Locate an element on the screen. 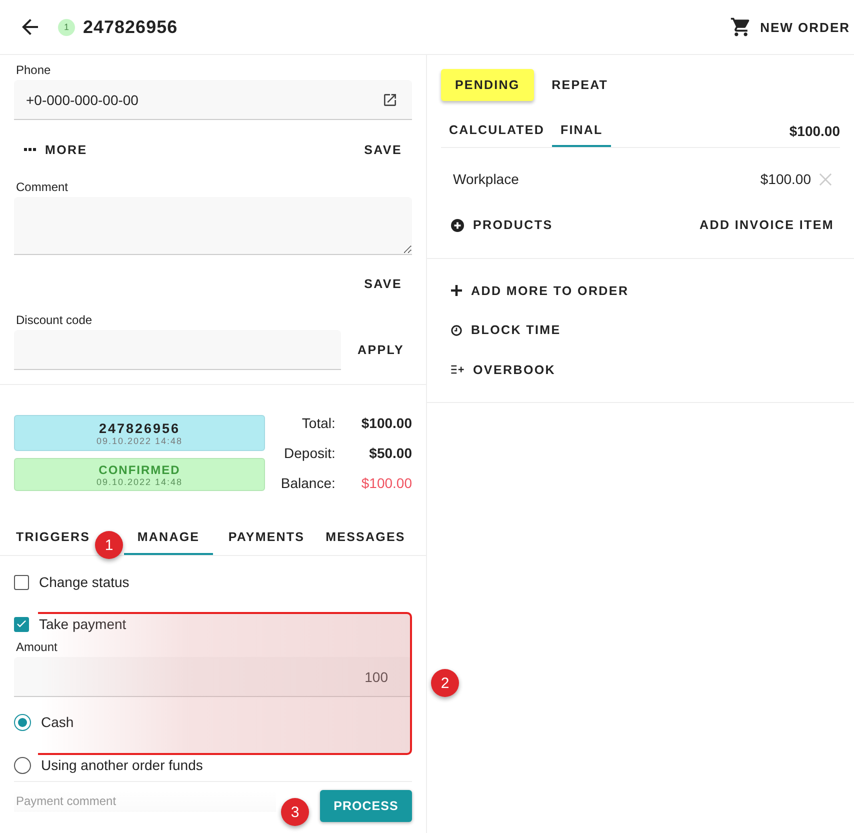 The width and height of the screenshot is (854, 833). order-status: CONFIRMED is located at coordinates (139, 469).